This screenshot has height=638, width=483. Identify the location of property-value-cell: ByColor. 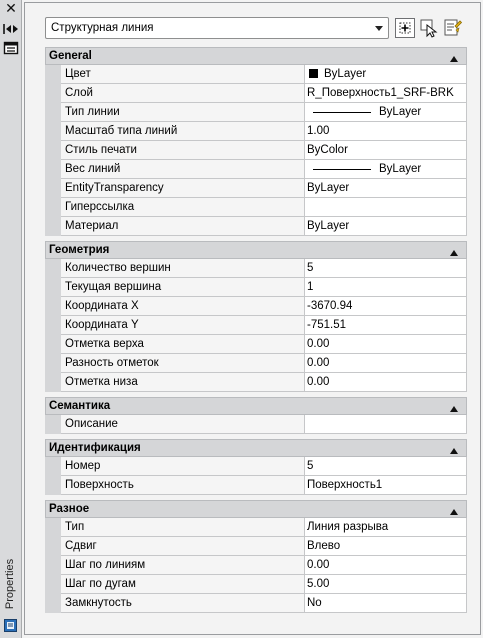
(386, 150).